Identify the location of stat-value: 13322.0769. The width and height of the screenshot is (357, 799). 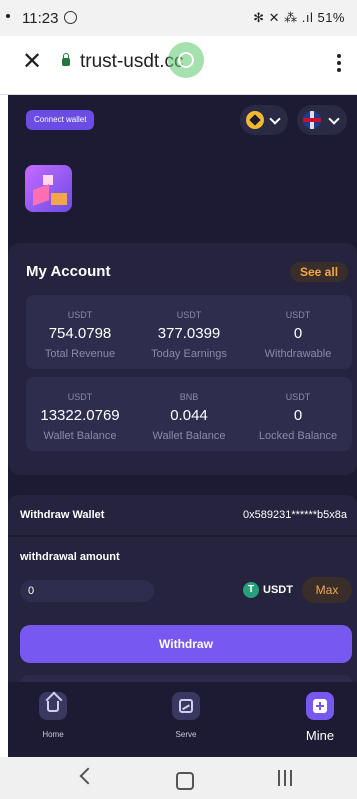
(80, 415).